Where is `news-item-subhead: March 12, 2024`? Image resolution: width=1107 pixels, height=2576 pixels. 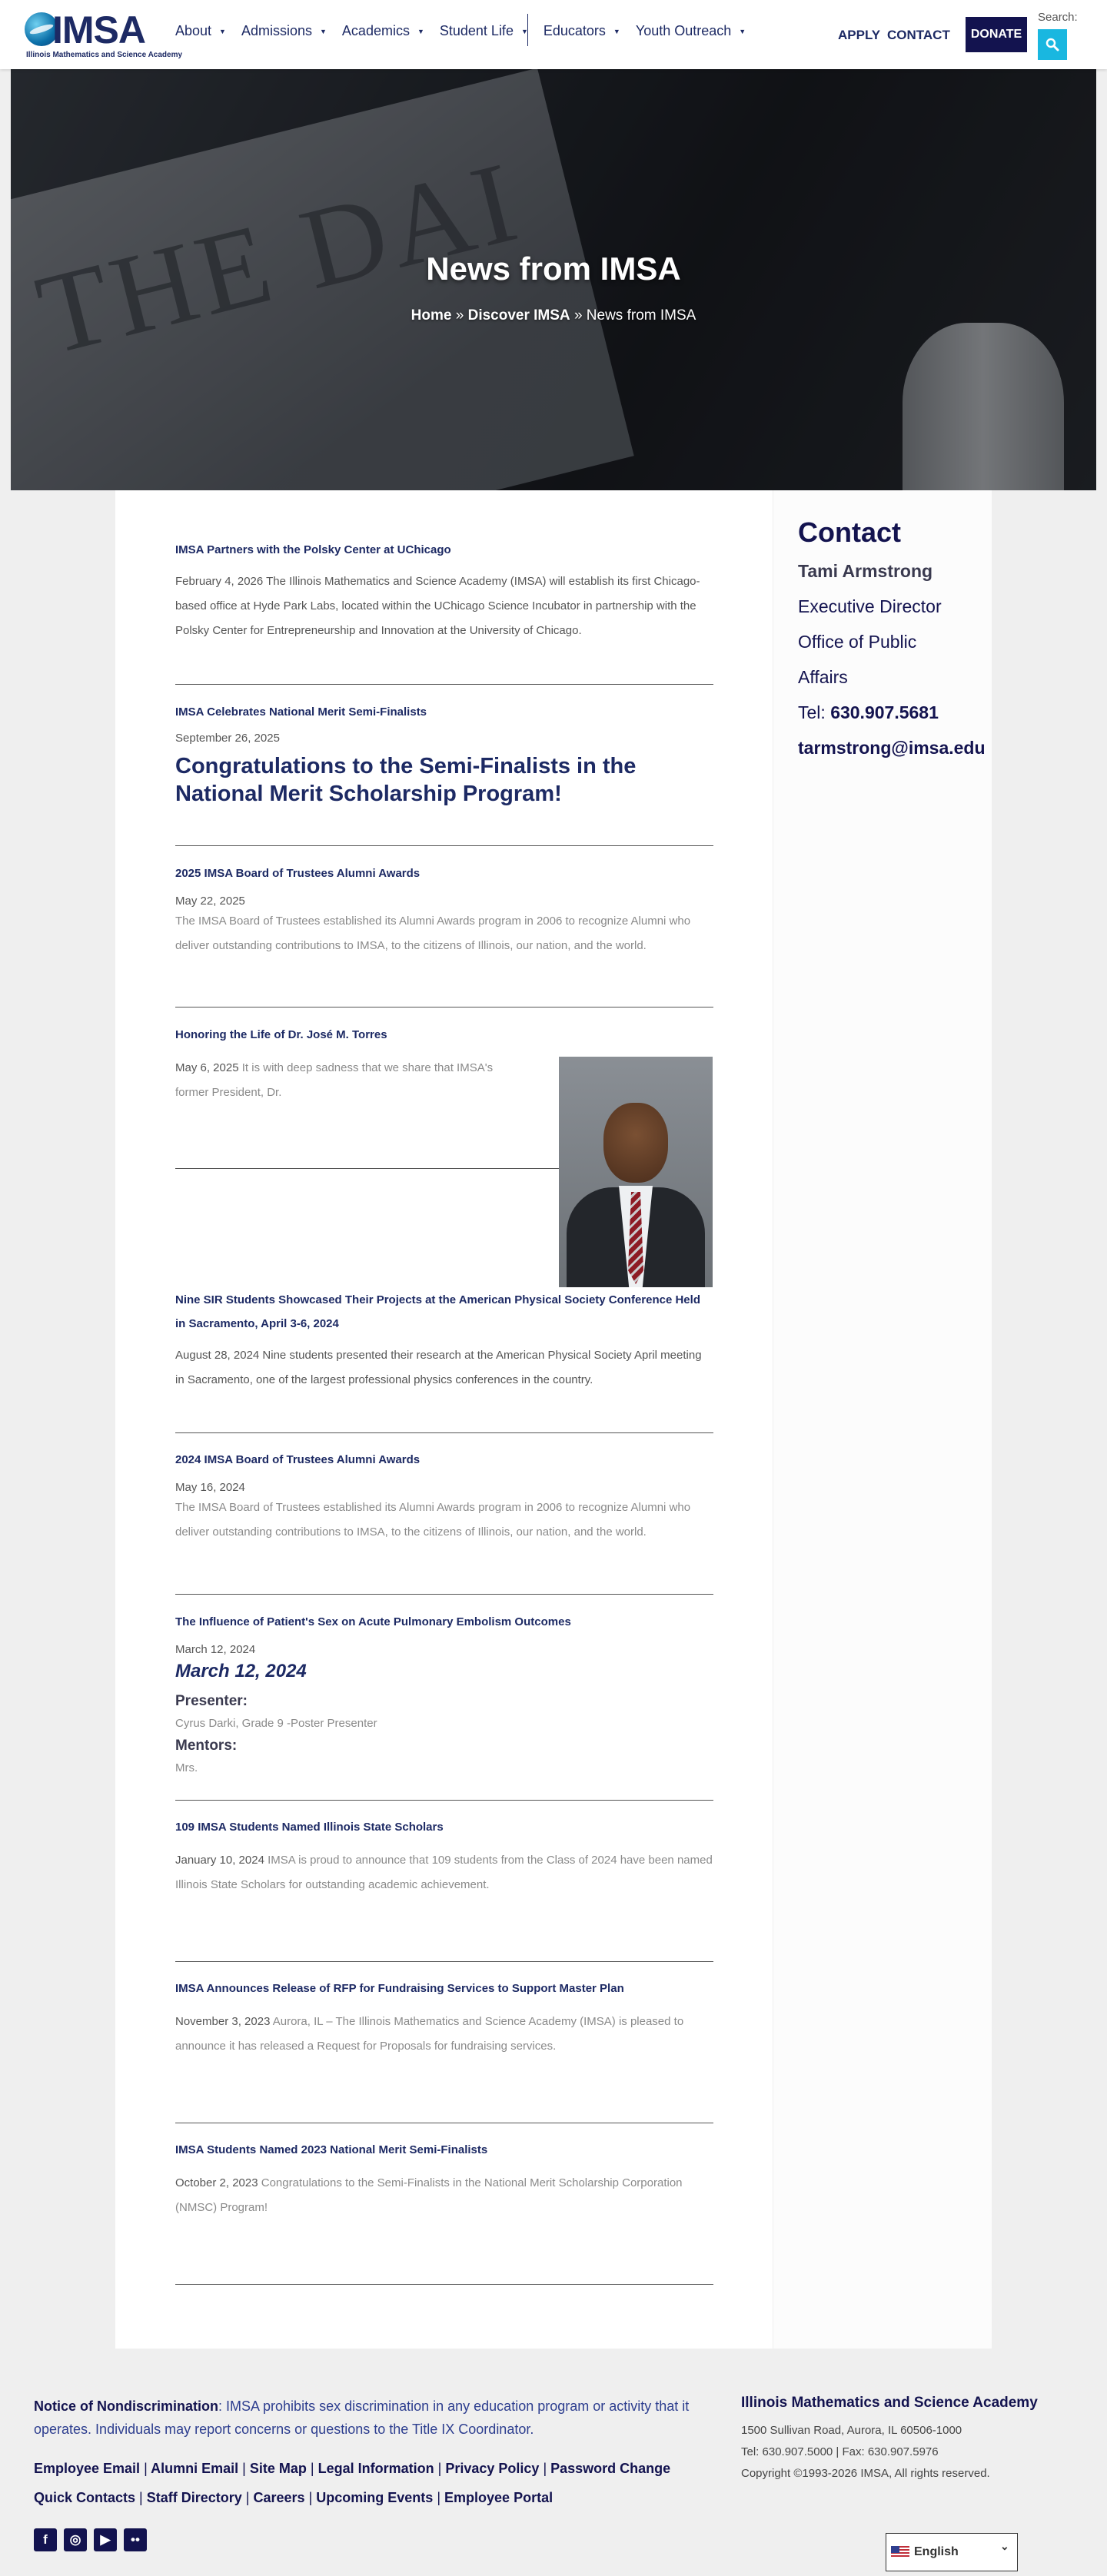 news-item-subhead: March 12, 2024 is located at coordinates (241, 1671).